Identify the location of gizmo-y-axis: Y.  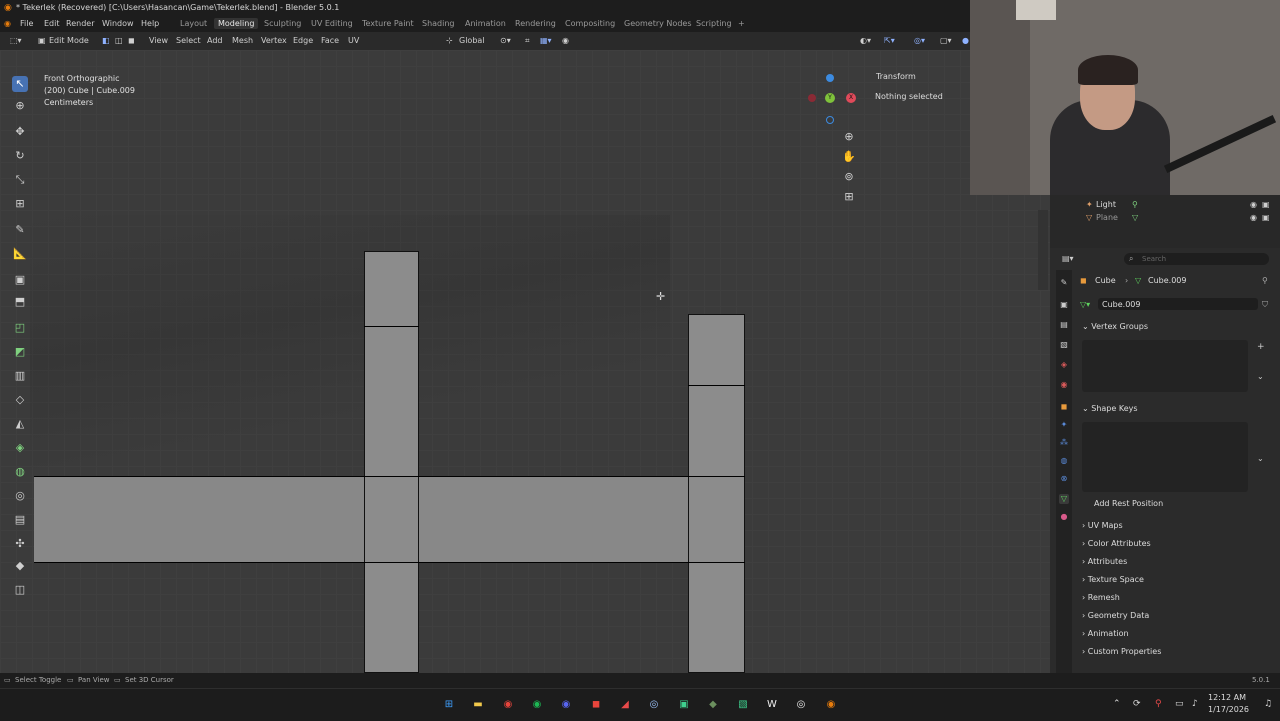
(830, 98).